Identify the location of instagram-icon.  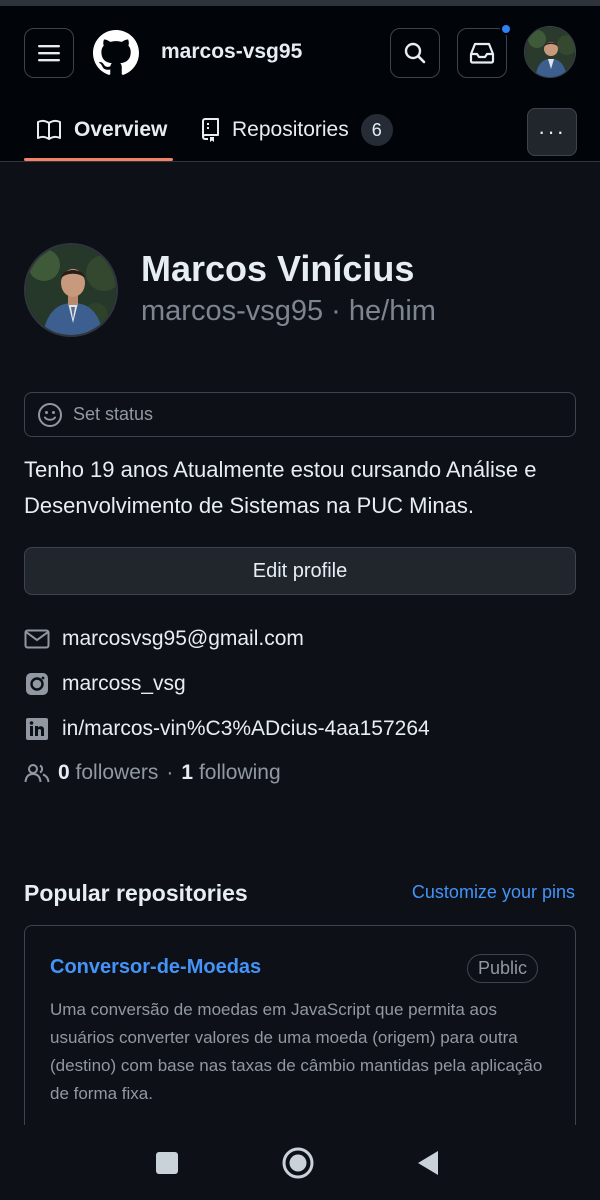
(37, 684).